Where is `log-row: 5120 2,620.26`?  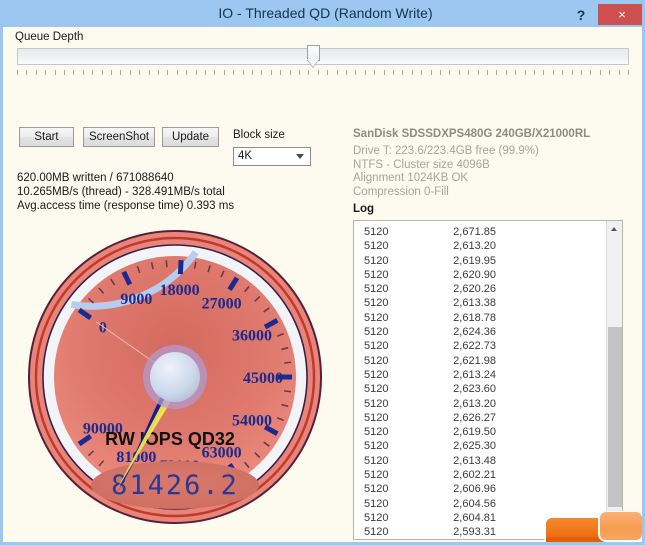
log-row: 5120 2,620.26 is located at coordinates (480, 289).